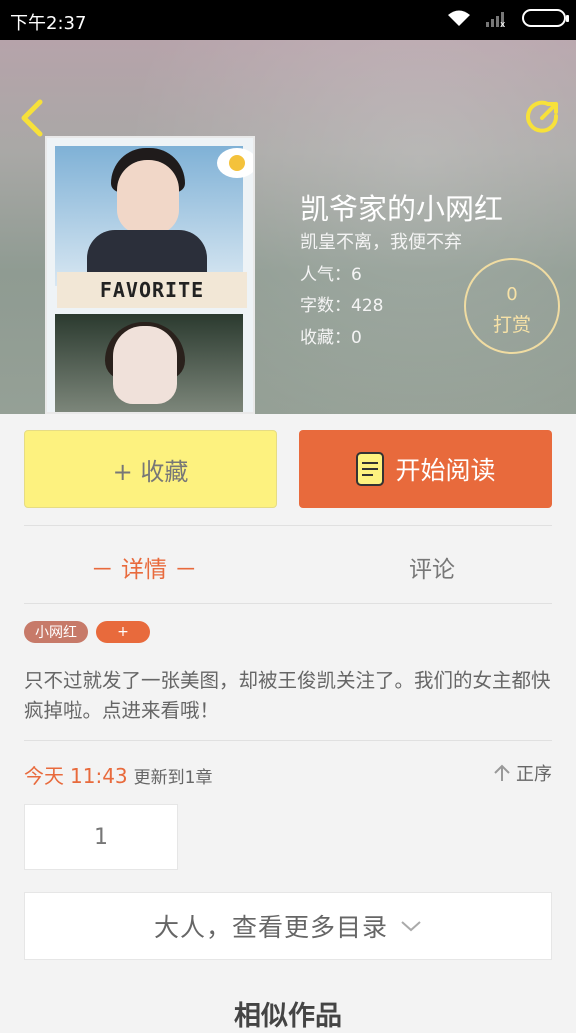  Describe the element at coordinates (411, 926) in the screenshot. I see `chevron-down-icon` at that location.